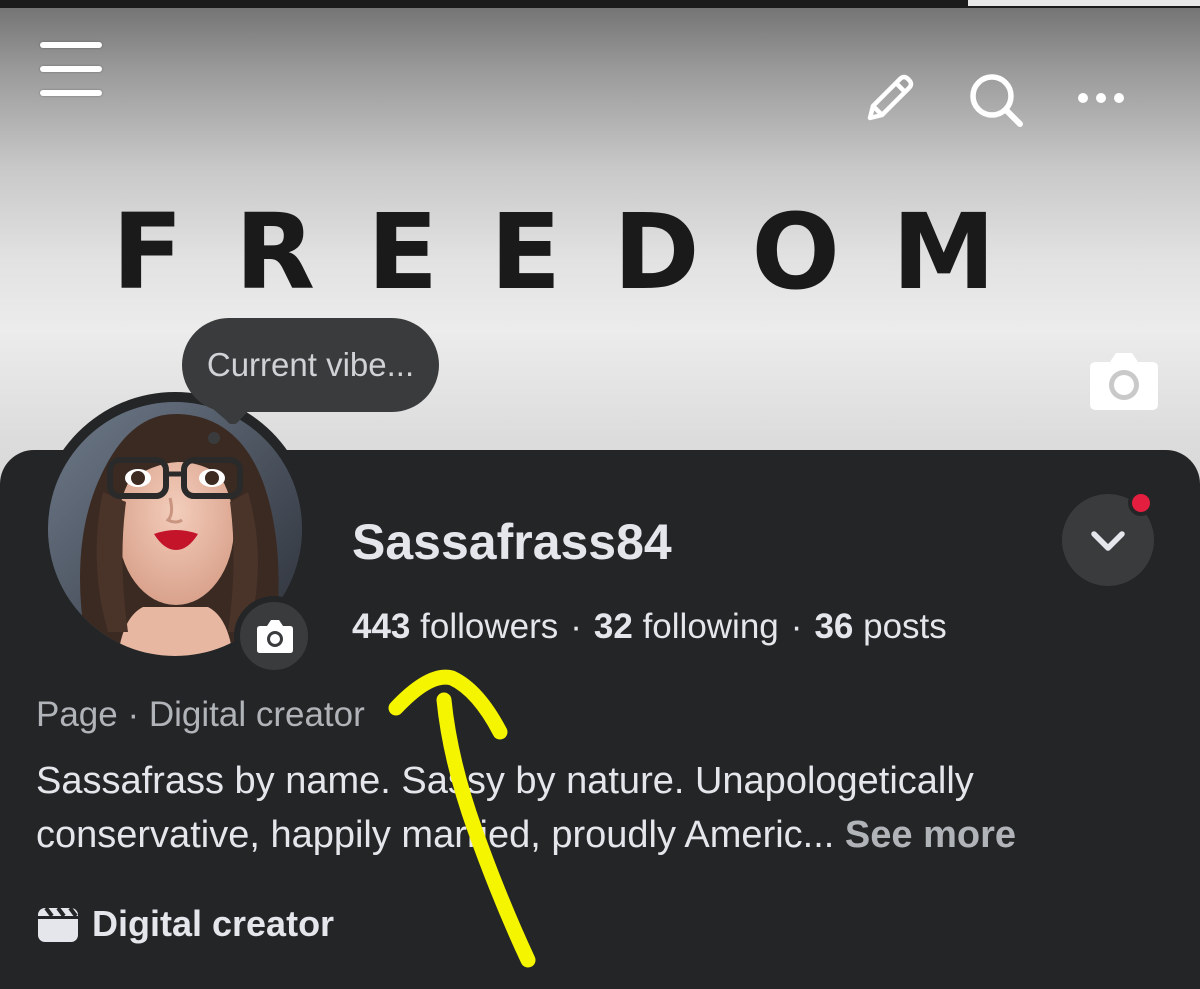  Describe the element at coordinates (512, 542) in the screenshot. I see `profile-name: Sassafrass84` at that location.